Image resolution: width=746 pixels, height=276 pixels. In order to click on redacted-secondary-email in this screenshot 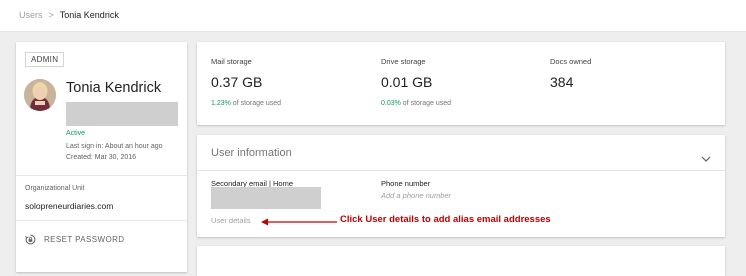, I will do `click(266, 198)`.